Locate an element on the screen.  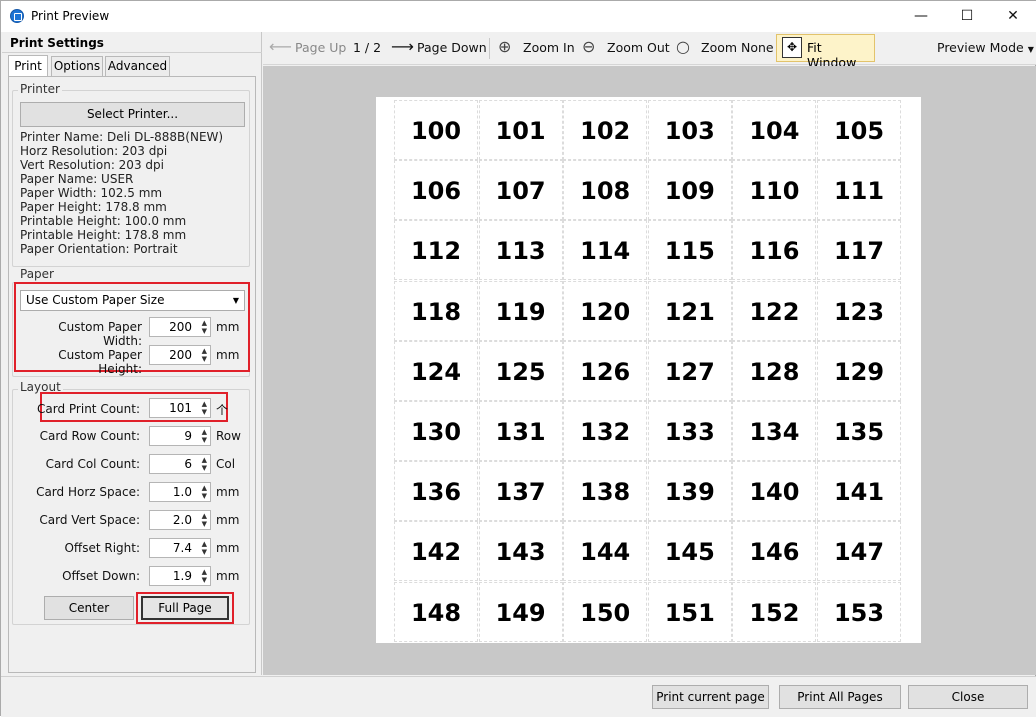
paper-size-value: Use Custom Paper Size is located at coordinates (95, 300).